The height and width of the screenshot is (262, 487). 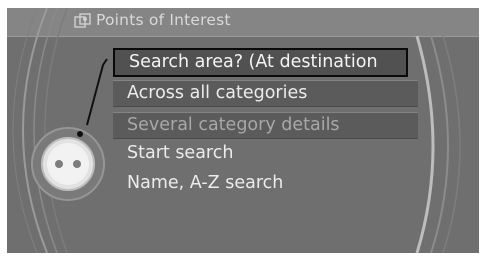 What do you see at coordinates (265, 183) in the screenshot?
I see `menu-item-name-az-search: Name, A-Z search` at bounding box center [265, 183].